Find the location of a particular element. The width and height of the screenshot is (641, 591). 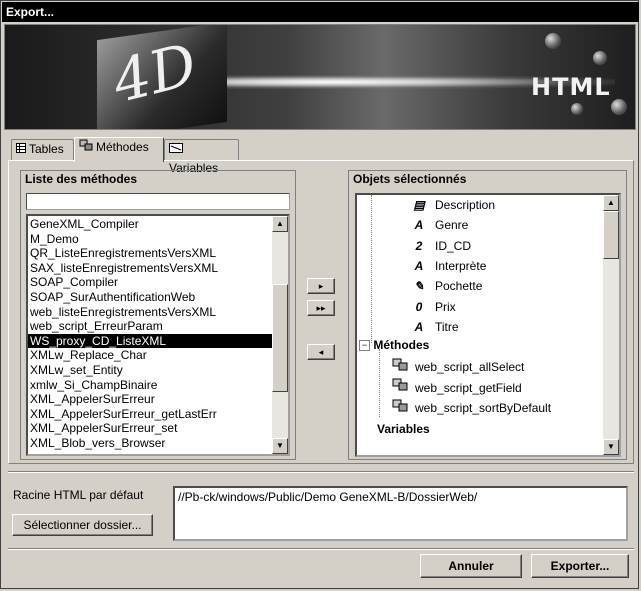

cancel-button: Annuler is located at coordinates (471, 566).